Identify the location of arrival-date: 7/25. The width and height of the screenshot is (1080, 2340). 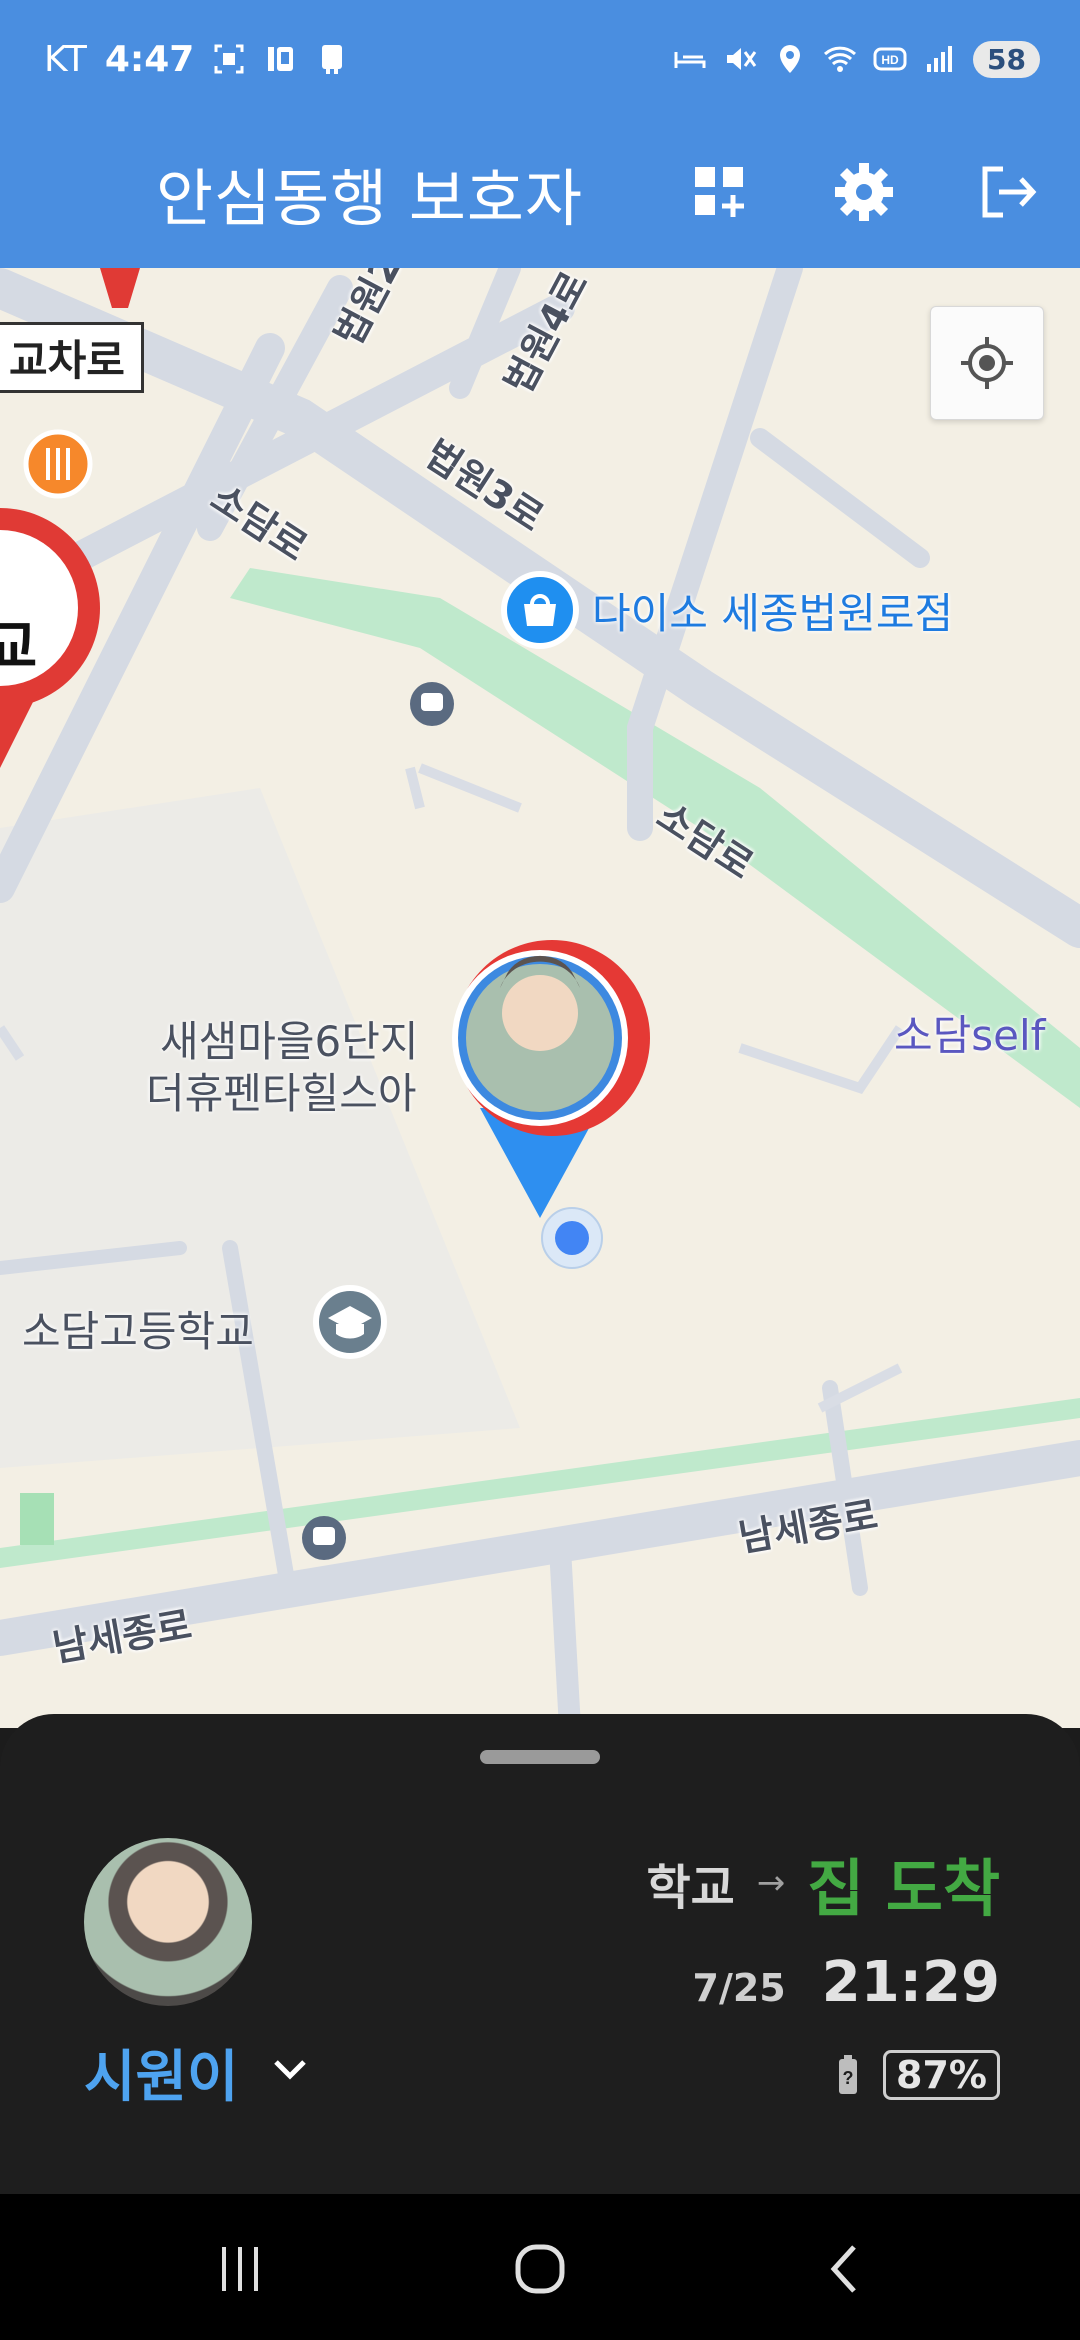
(739, 1988).